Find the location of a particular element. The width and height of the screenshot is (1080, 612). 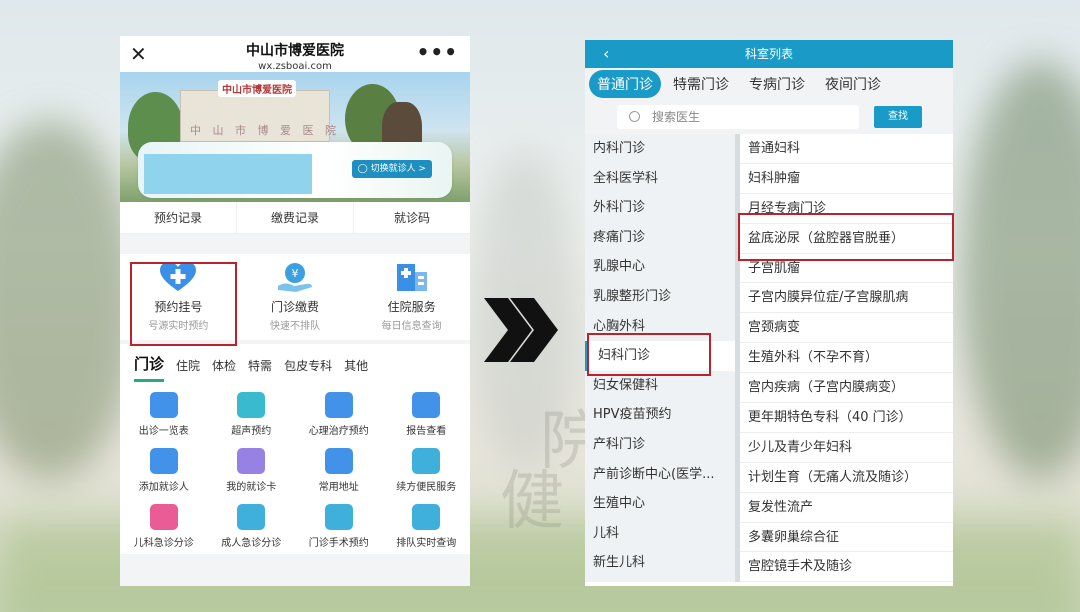

hospital-icon is located at coordinates (412, 277).